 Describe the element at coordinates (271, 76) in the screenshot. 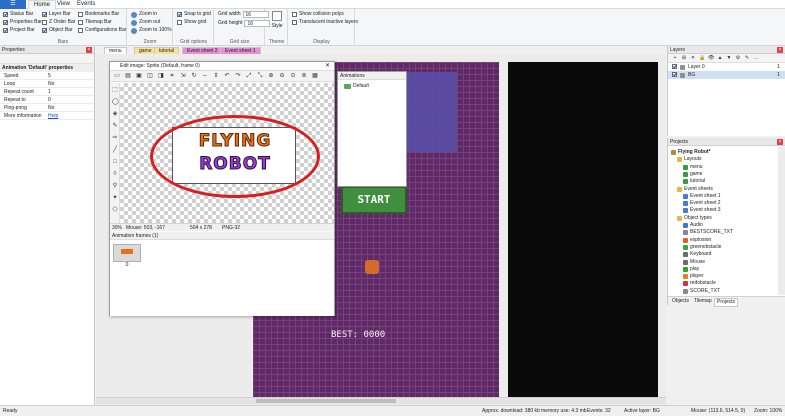

I see `zoom-in-icon: ⊕` at that location.